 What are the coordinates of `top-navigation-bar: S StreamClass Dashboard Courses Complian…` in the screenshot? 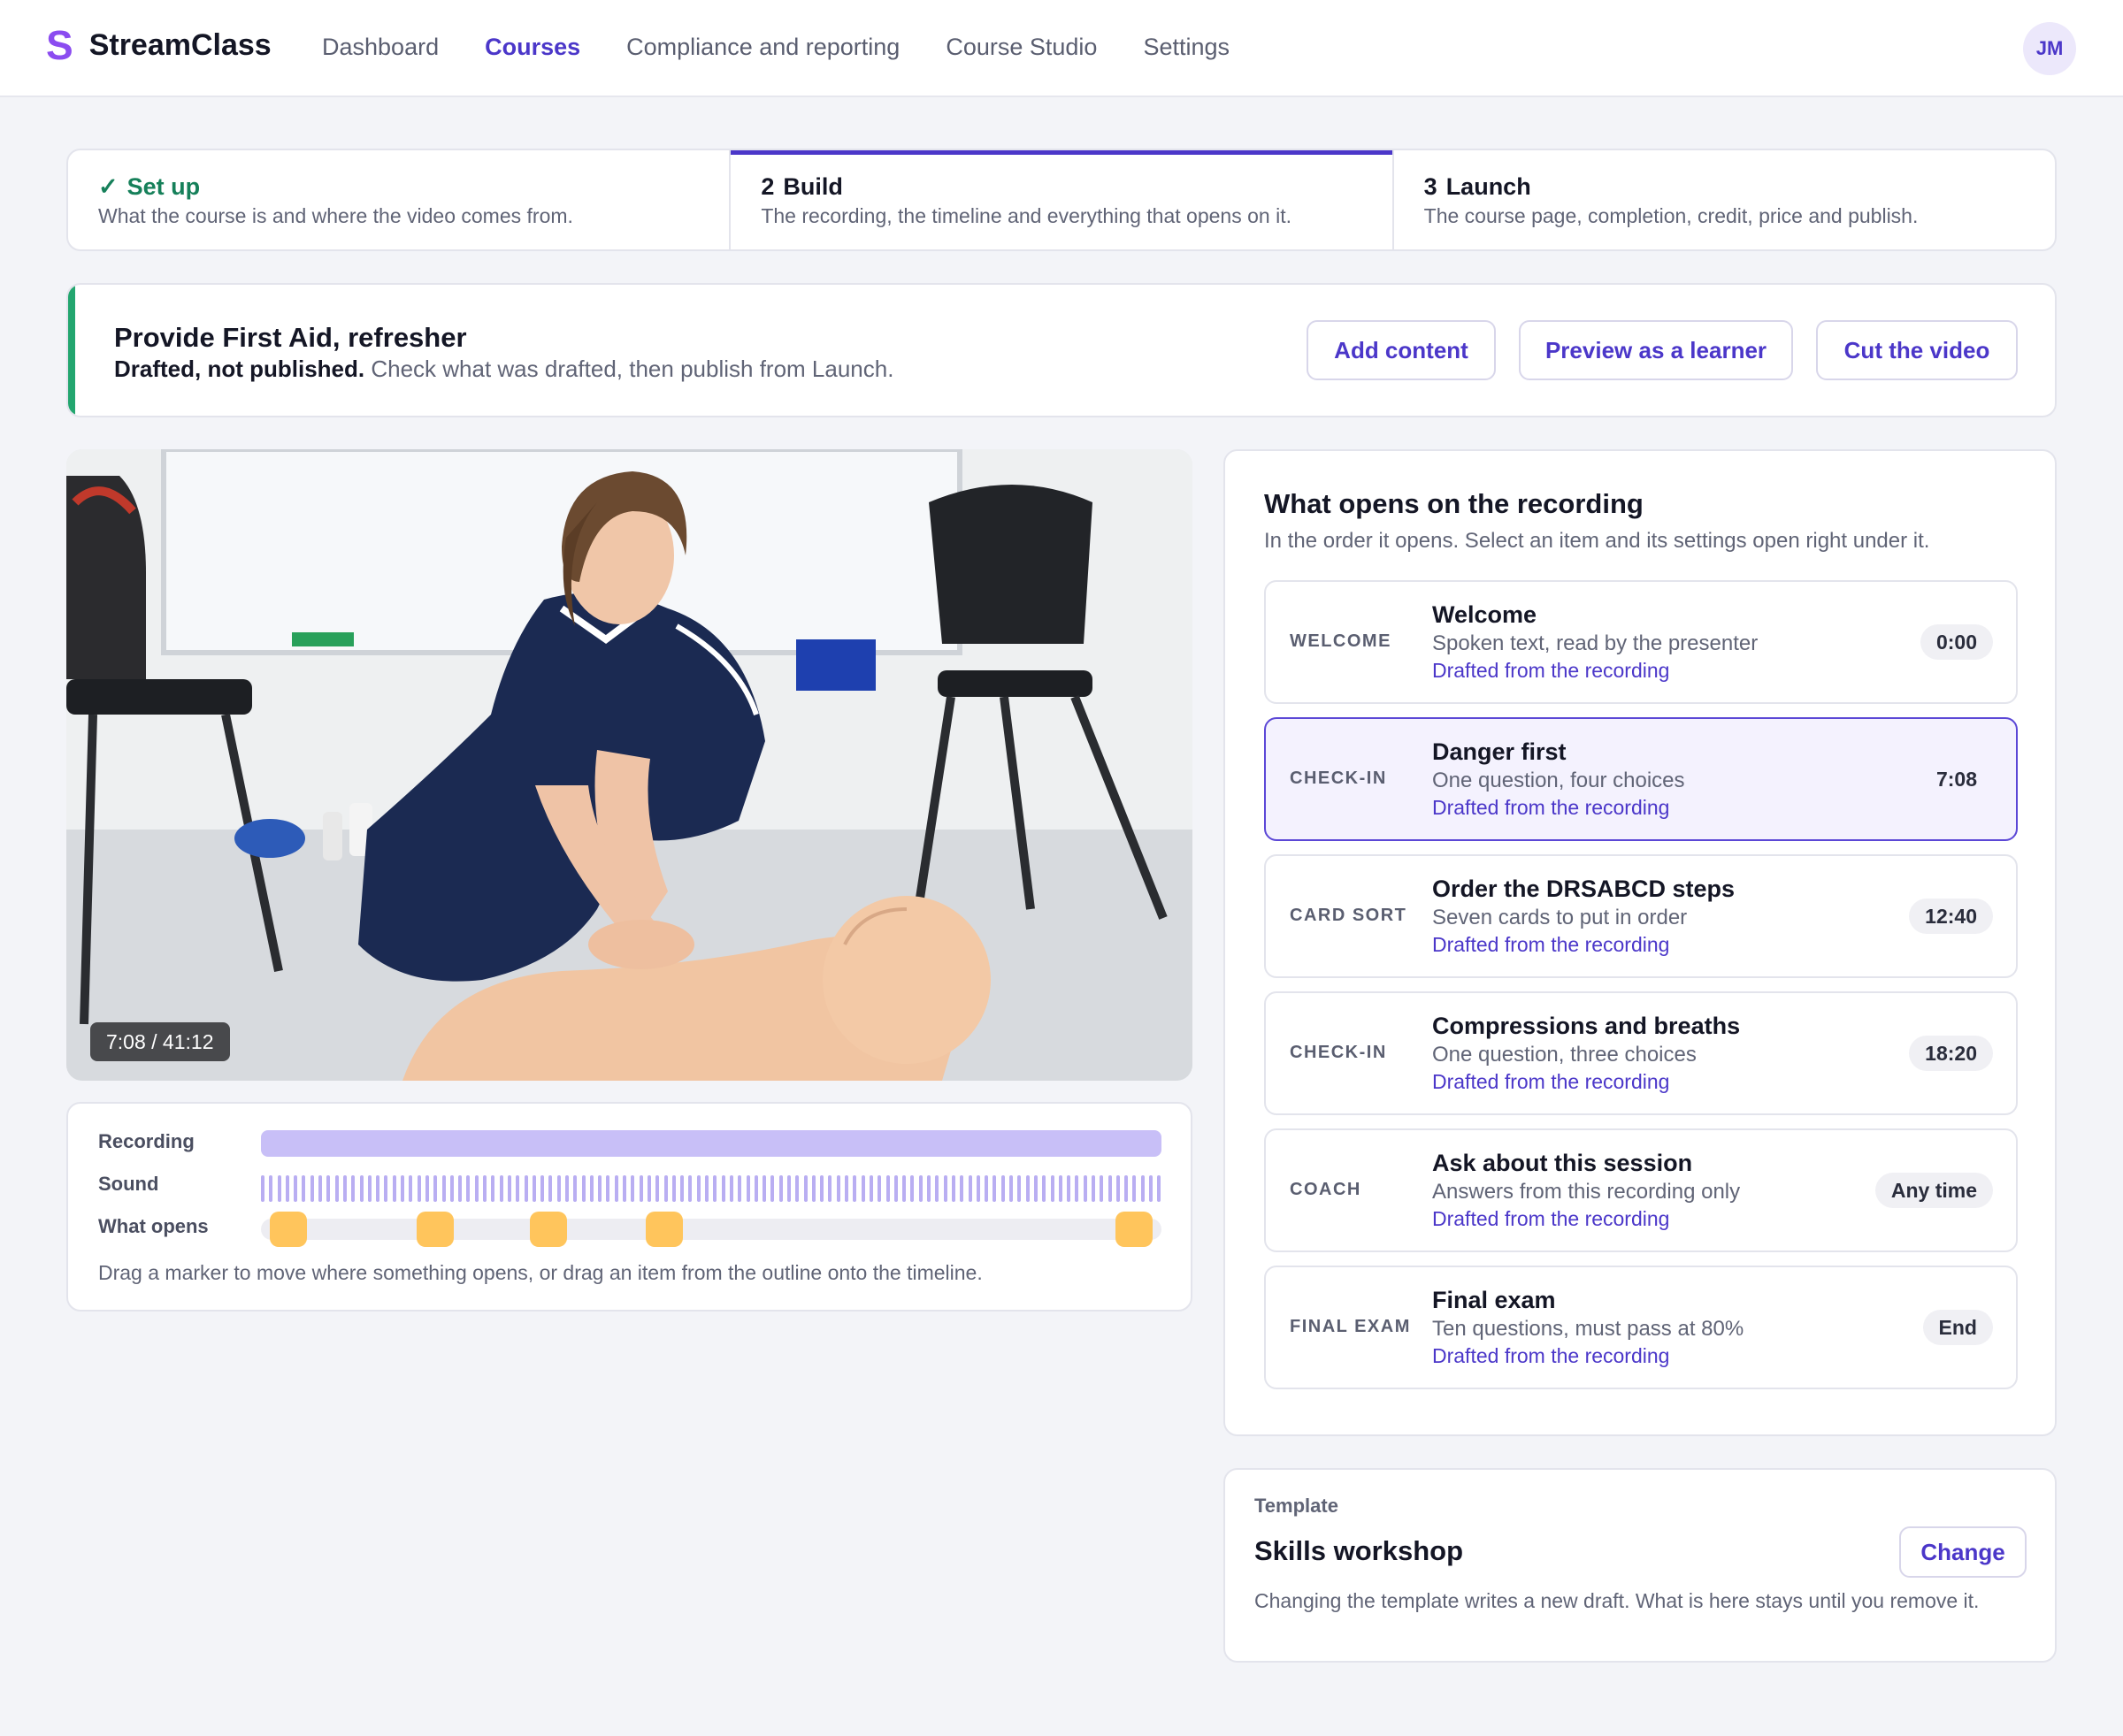 It's located at (1061, 48).